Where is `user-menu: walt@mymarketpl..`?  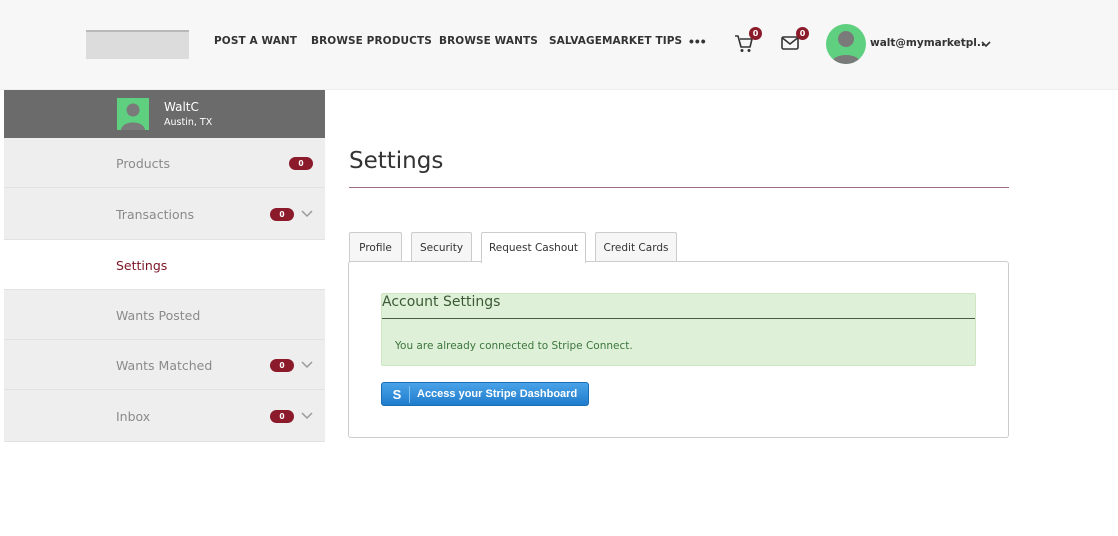 user-menu: walt@mymarketpl.. is located at coordinates (911, 44).